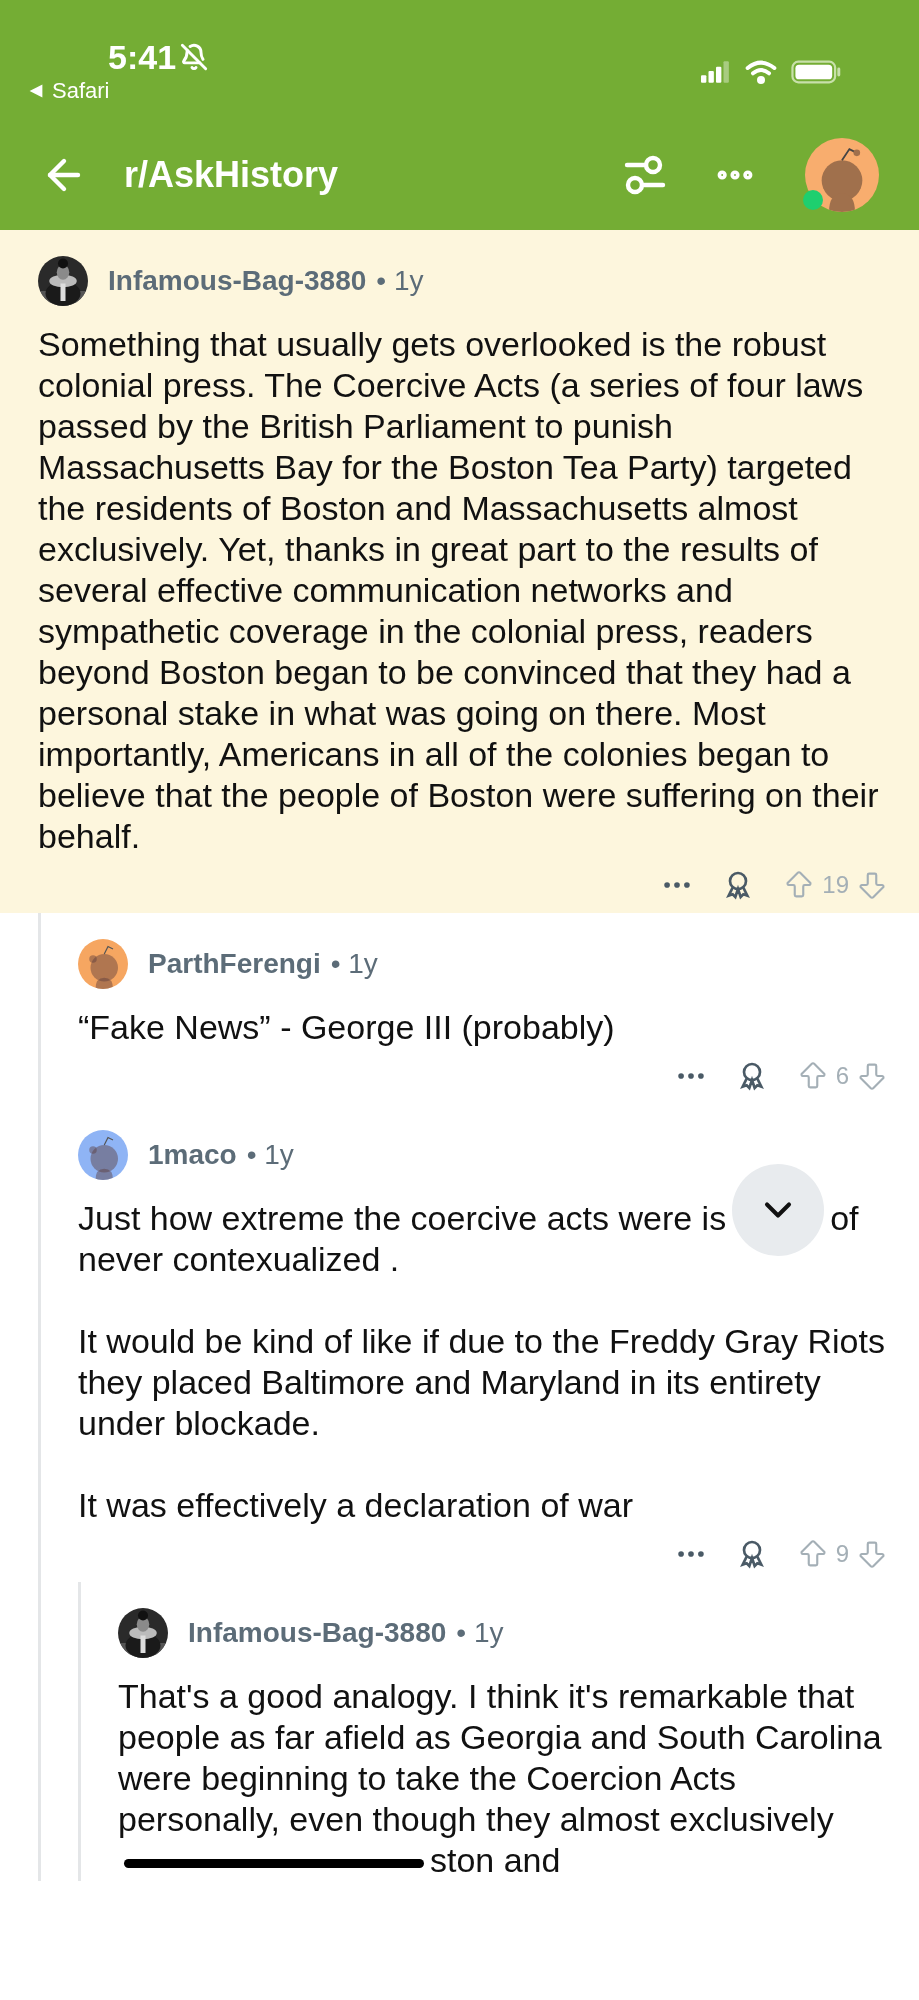 This screenshot has height=2000, width=919. I want to click on comment-author: 1maco, so click(192, 1155).